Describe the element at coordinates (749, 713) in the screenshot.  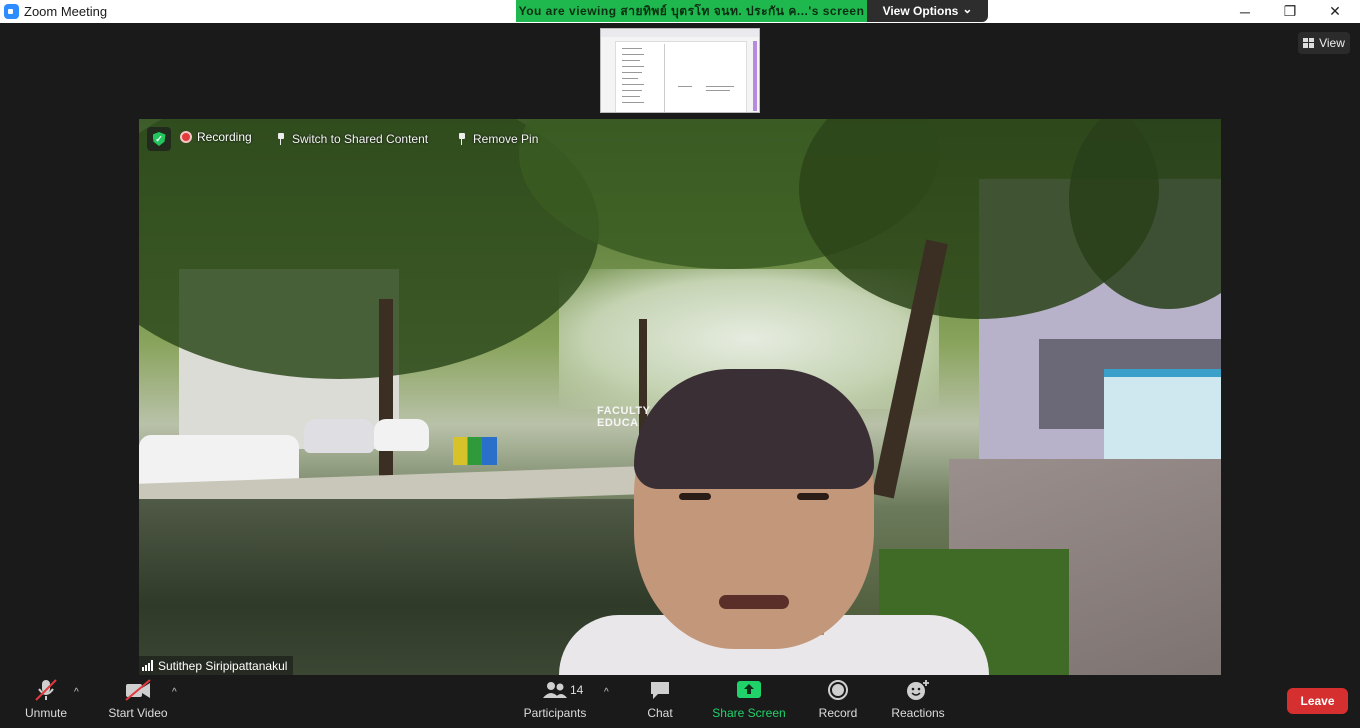
I see `share-screen-label: Share Screen` at that location.